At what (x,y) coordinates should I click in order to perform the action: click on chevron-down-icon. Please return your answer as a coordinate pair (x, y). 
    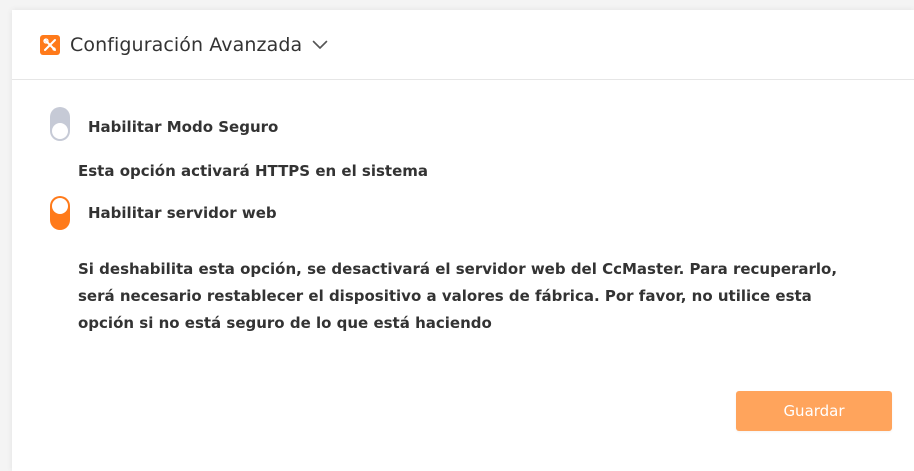
    Looking at the image, I should click on (320, 45).